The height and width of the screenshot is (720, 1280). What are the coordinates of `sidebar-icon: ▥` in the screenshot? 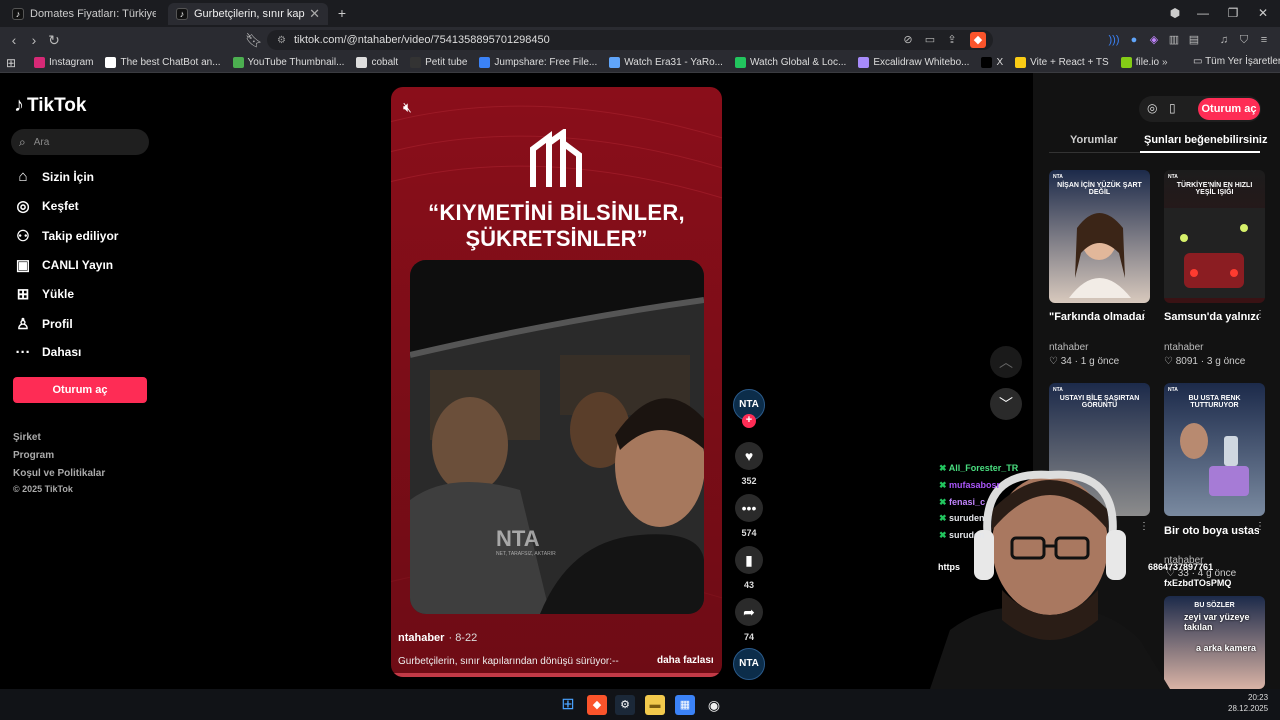 It's located at (1174, 40).